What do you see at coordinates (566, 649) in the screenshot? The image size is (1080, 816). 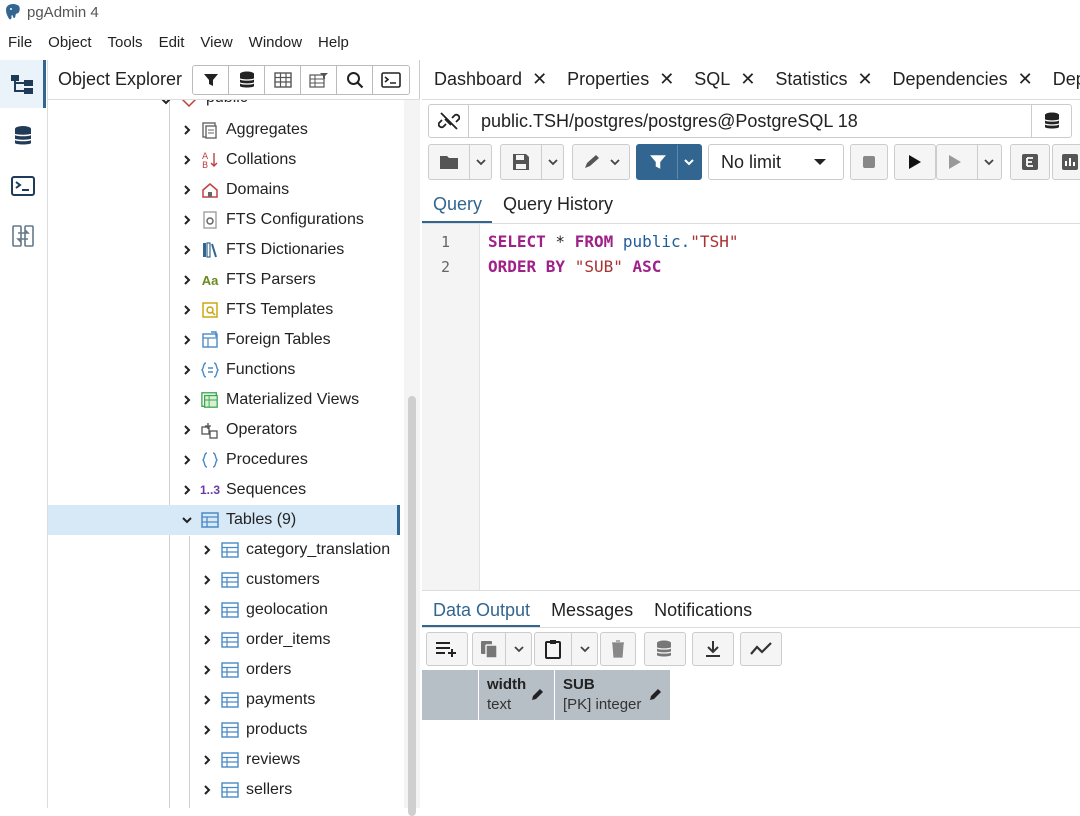 I see `paste-button` at bounding box center [566, 649].